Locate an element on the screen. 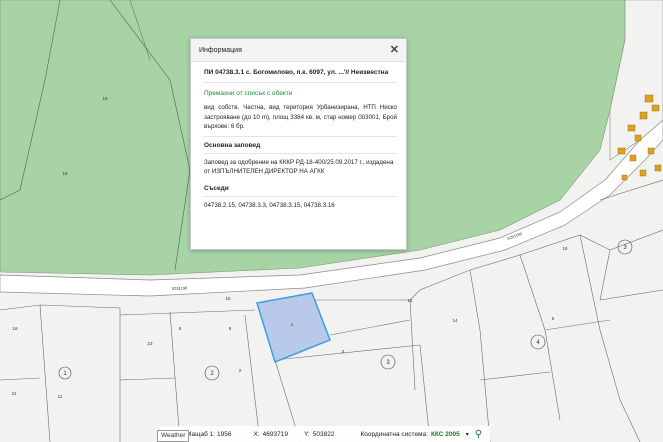  scale-label: Мащаб 1: is located at coordinates (201, 434).